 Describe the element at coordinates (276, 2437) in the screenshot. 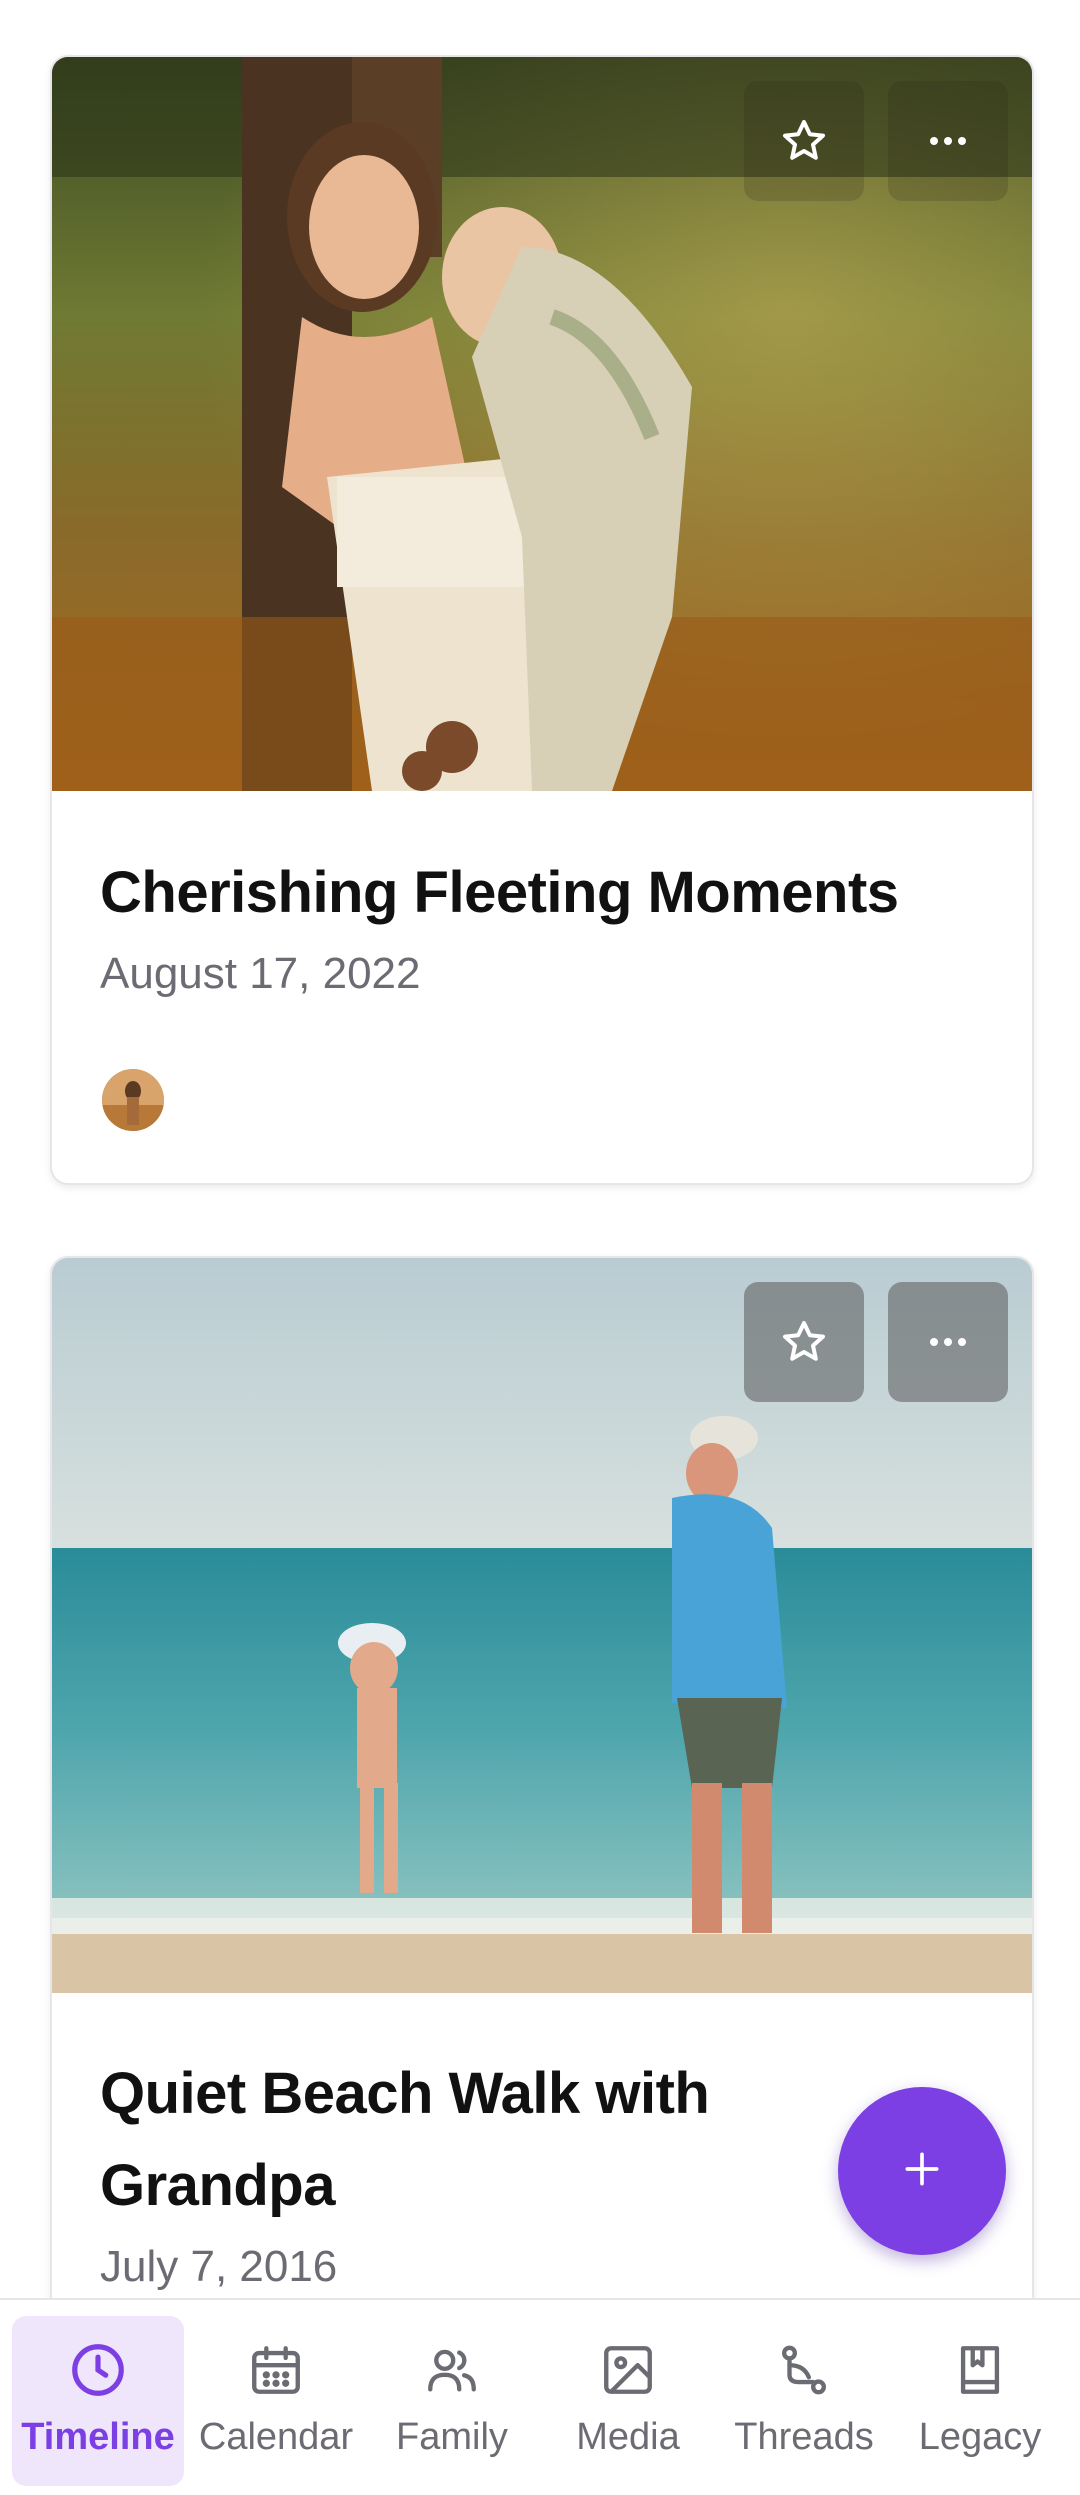

I see `nav-label: Calendar` at that location.